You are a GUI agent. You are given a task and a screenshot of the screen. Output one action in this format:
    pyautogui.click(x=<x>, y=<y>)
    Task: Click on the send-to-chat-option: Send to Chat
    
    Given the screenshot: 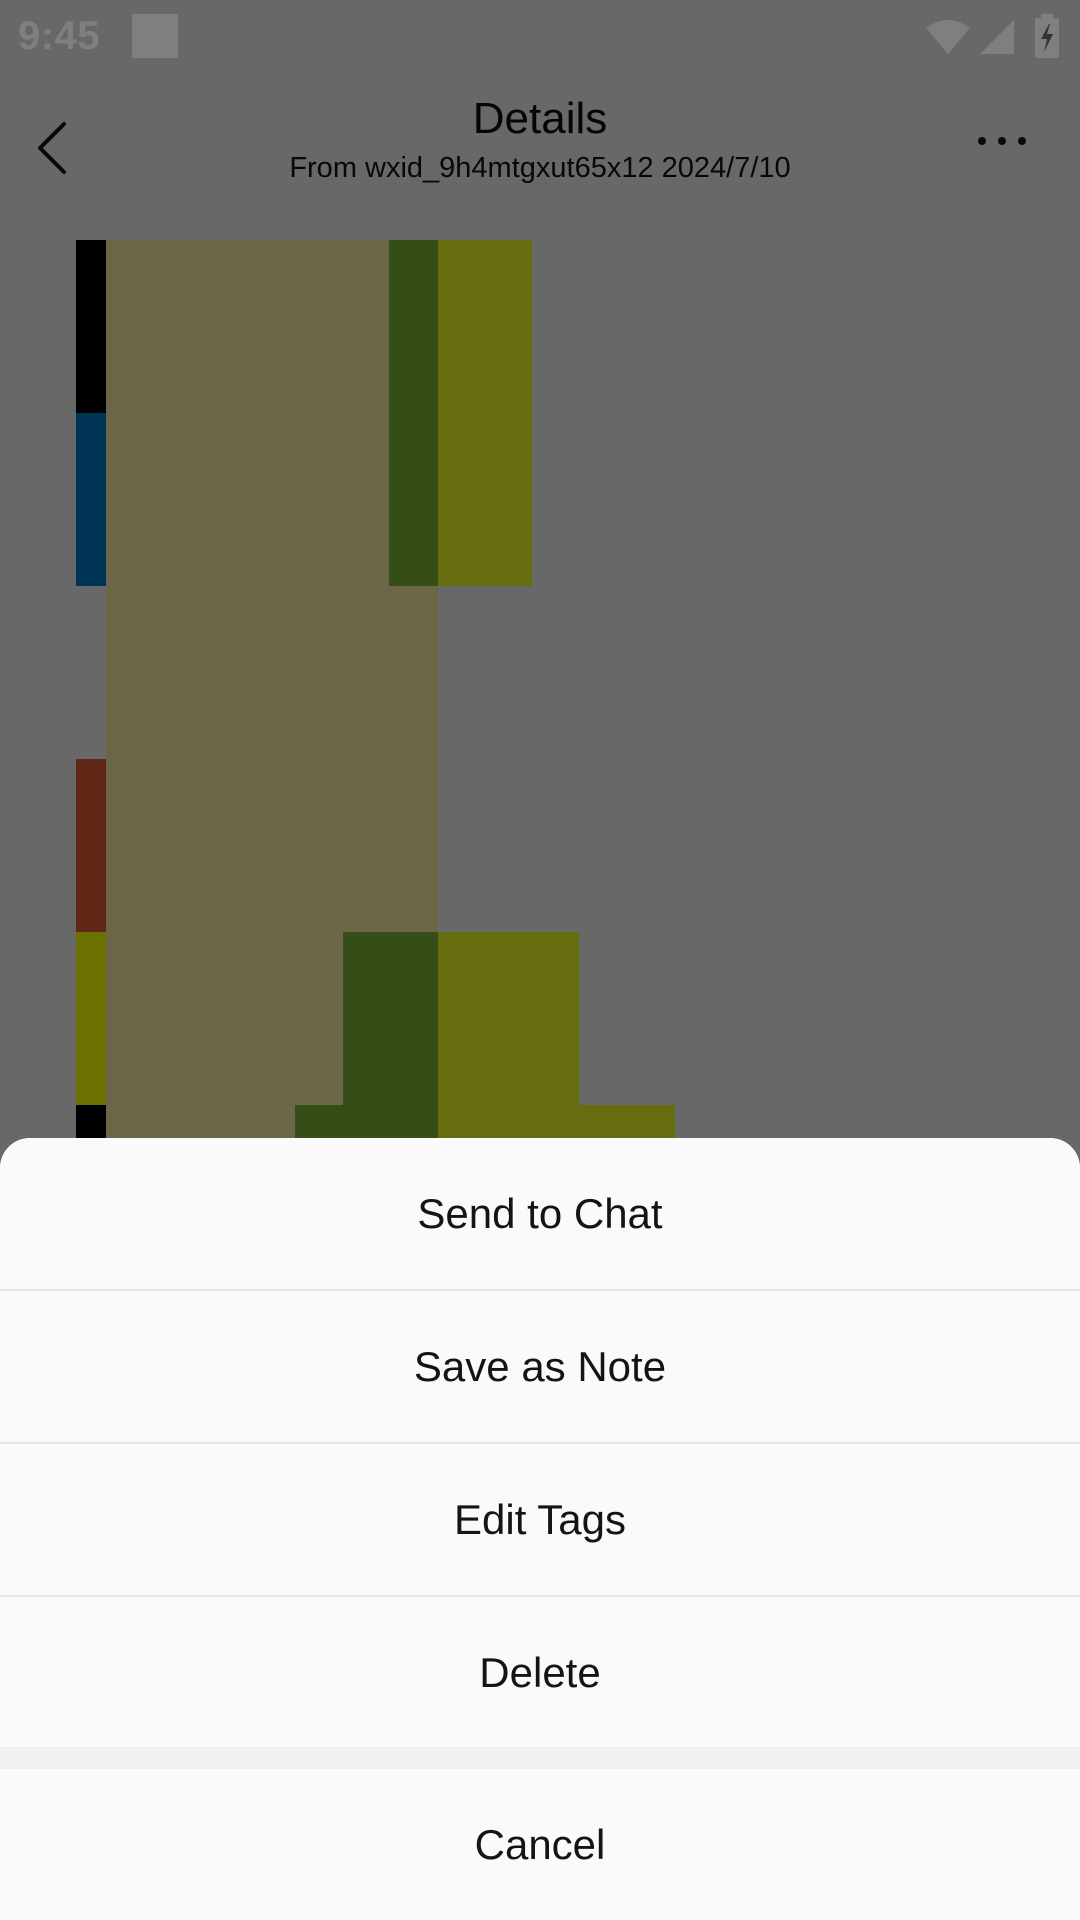 What is the action you would take?
    pyautogui.click(x=540, y=1214)
    